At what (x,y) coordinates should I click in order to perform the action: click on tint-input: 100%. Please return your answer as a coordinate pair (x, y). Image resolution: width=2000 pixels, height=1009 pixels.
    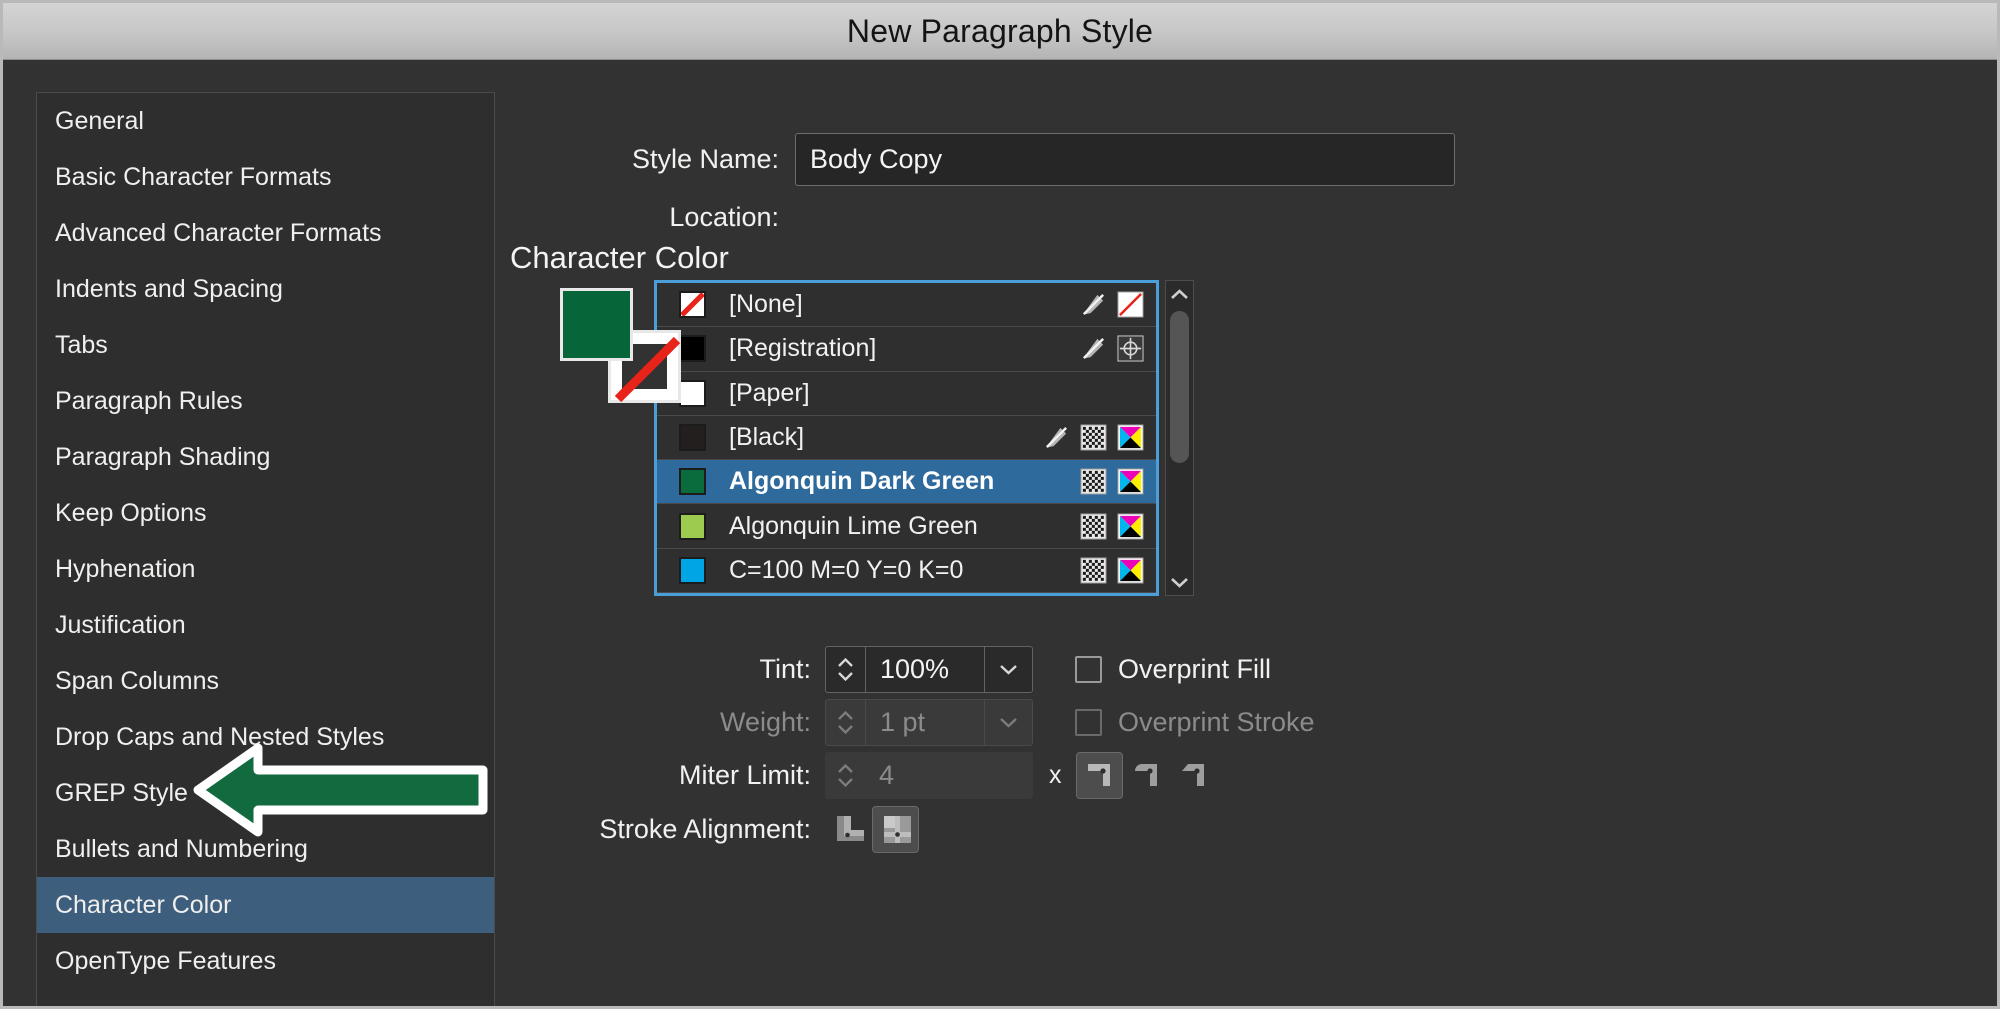
    Looking at the image, I should click on (925, 669).